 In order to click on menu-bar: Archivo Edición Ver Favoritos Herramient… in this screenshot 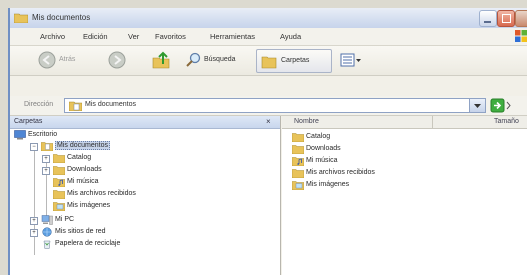, I will do `click(268, 37)`.